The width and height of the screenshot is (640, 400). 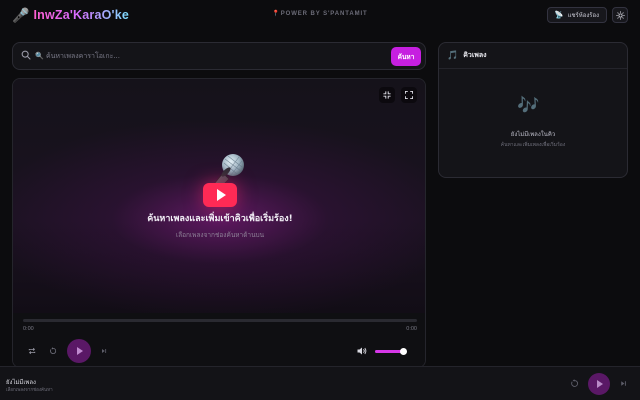 What do you see at coordinates (219, 340) in the screenshot?
I see `player-controls: 0:00 0:00` at bounding box center [219, 340].